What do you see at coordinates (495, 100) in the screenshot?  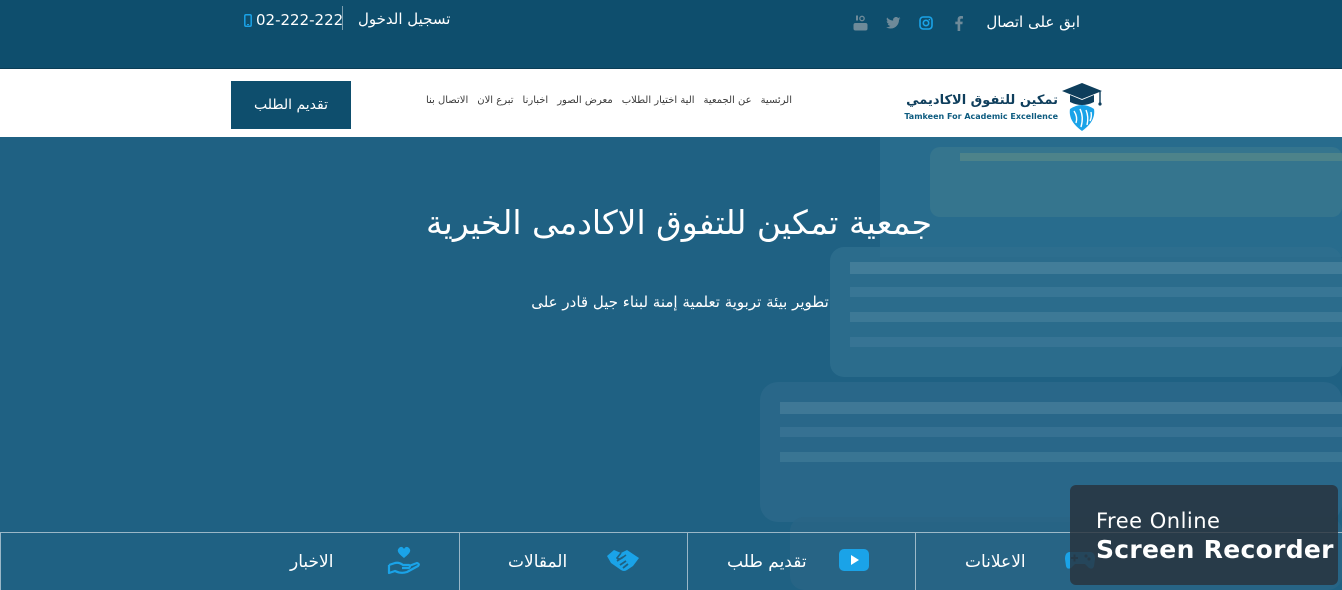 I see `menu-item-donate: تبرع الان` at bounding box center [495, 100].